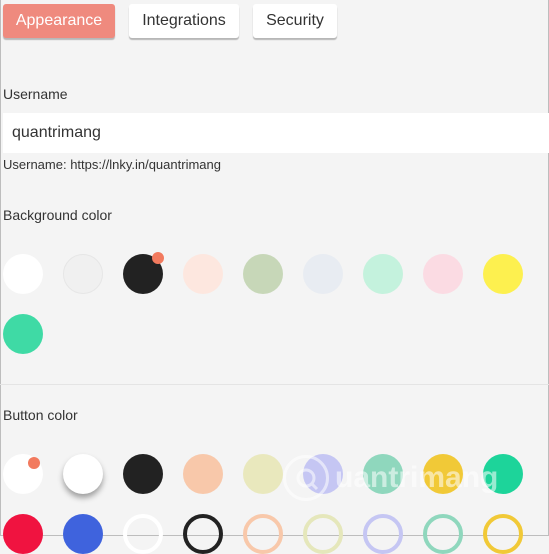 This screenshot has width=549, height=554. What do you see at coordinates (295, 21) in the screenshot?
I see `tab-security: Security` at bounding box center [295, 21].